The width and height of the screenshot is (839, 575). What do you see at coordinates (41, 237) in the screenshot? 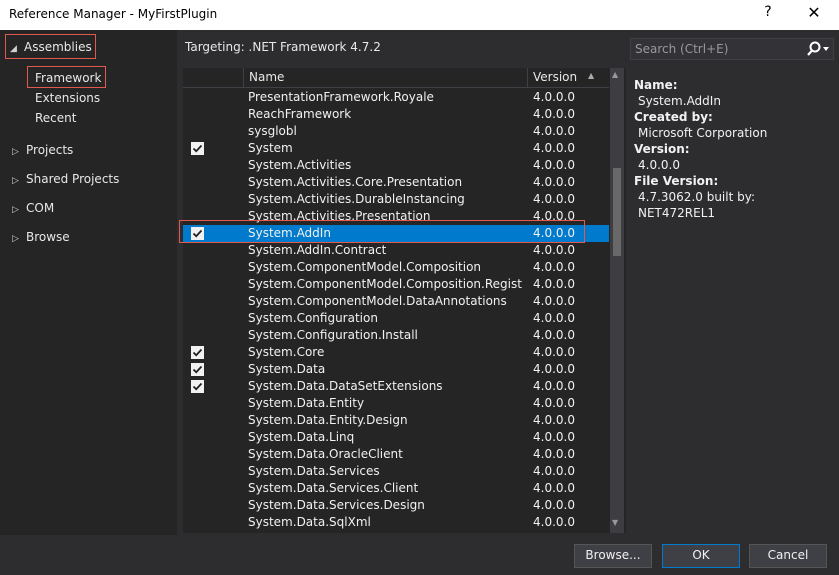
I see `nav-browse: ▷ Browse` at bounding box center [41, 237].